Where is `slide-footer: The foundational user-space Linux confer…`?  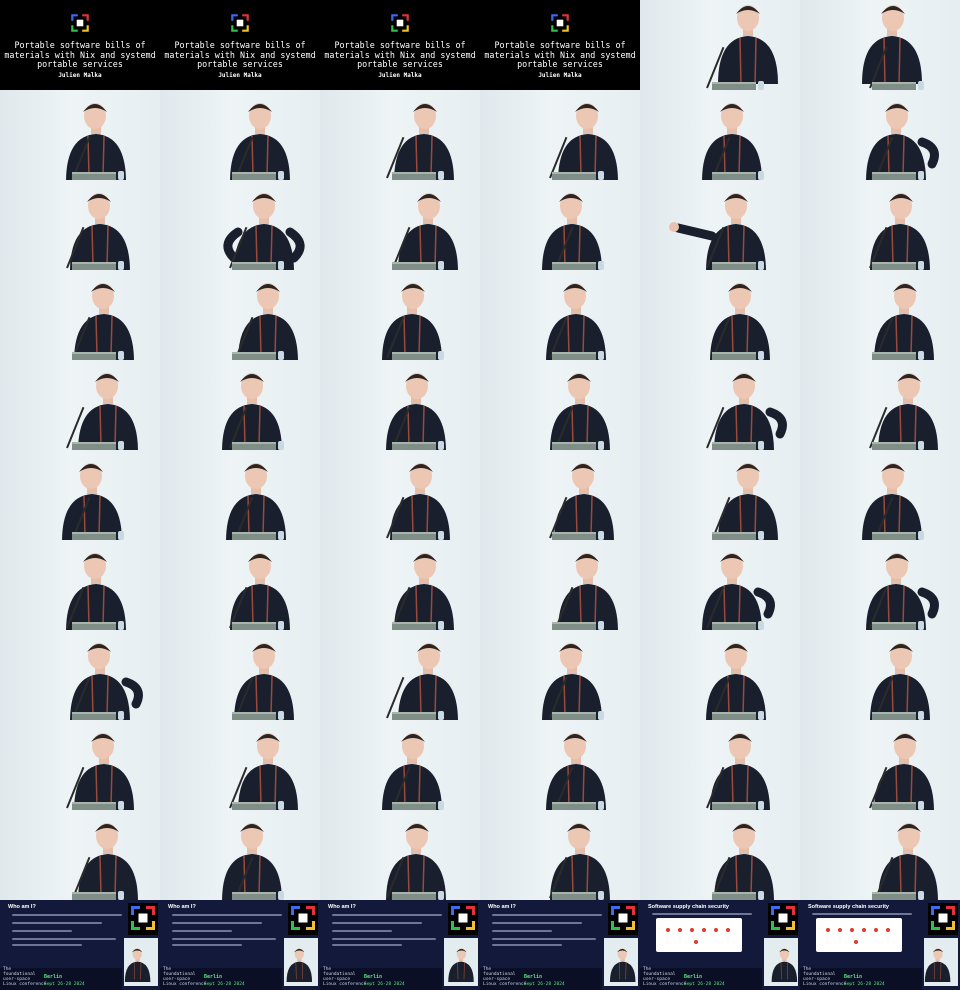 slide-footer: The foundational user-space Linux confer… is located at coordinates (541, 978).